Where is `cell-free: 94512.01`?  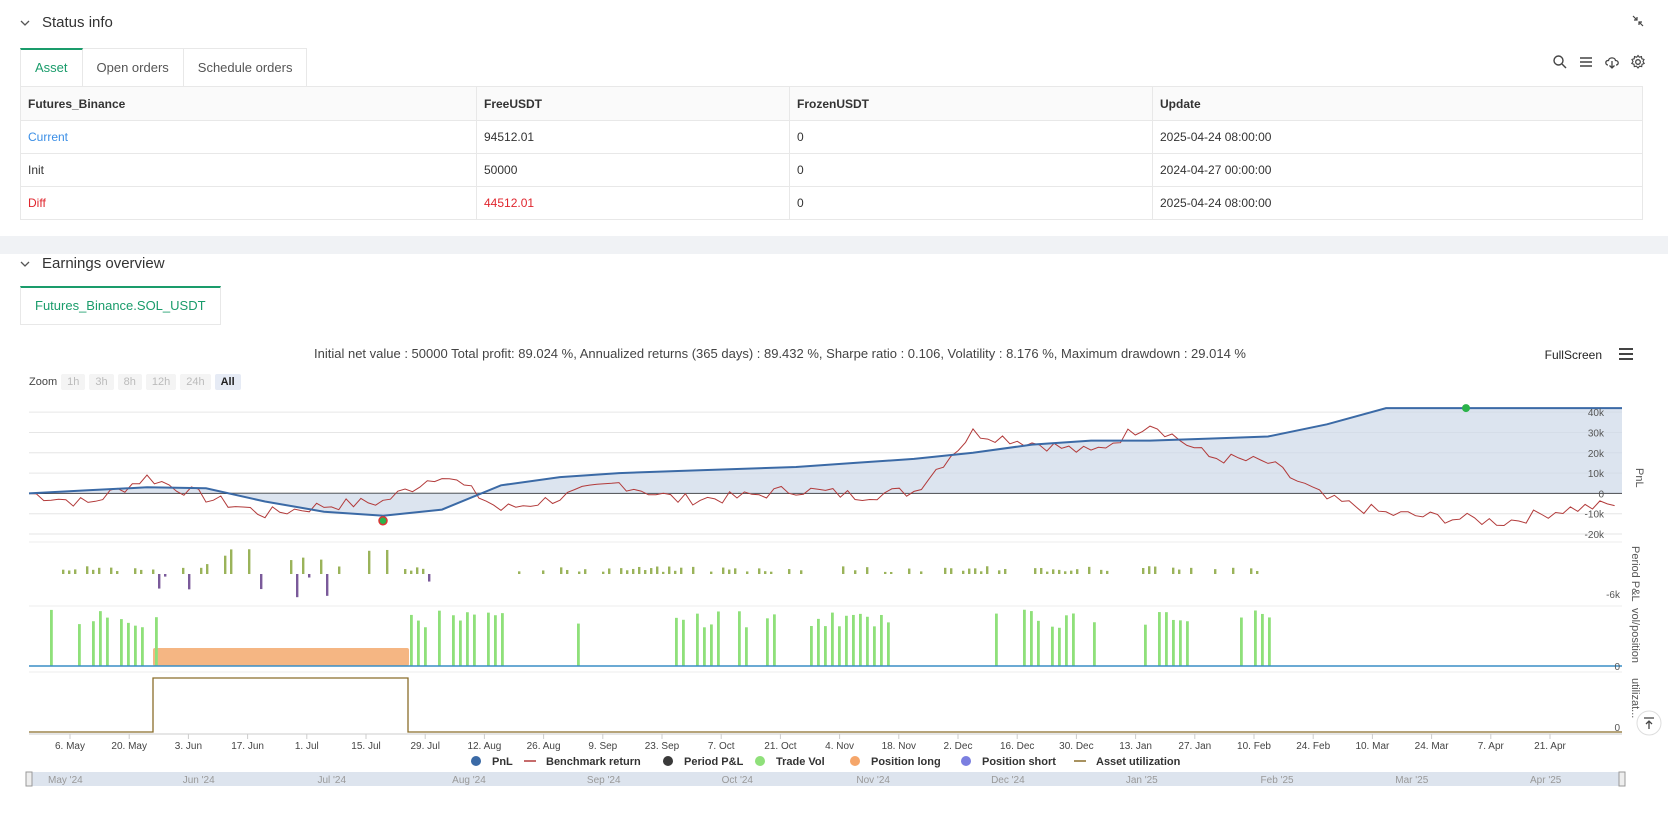 cell-free: 94512.01 is located at coordinates (633, 137).